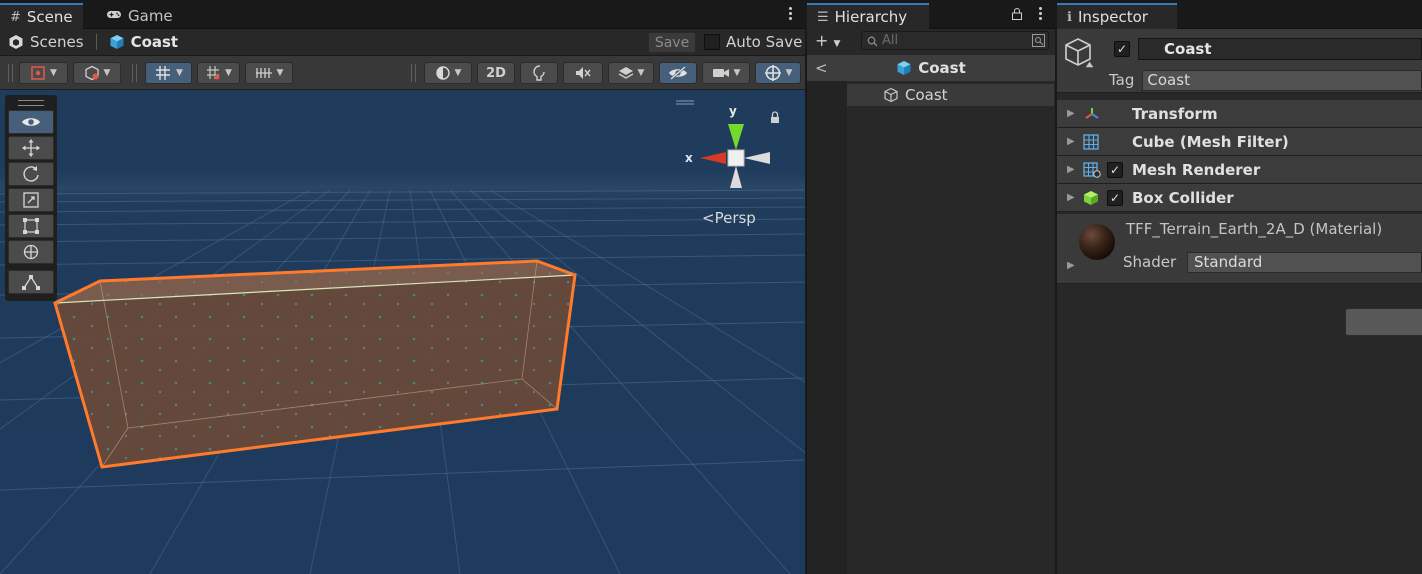 The width and height of the screenshot is (1422, 574). Describe the element at coordinates (1080, 54) in the screenshot. I see `gameobject-cube-icon` at that location.